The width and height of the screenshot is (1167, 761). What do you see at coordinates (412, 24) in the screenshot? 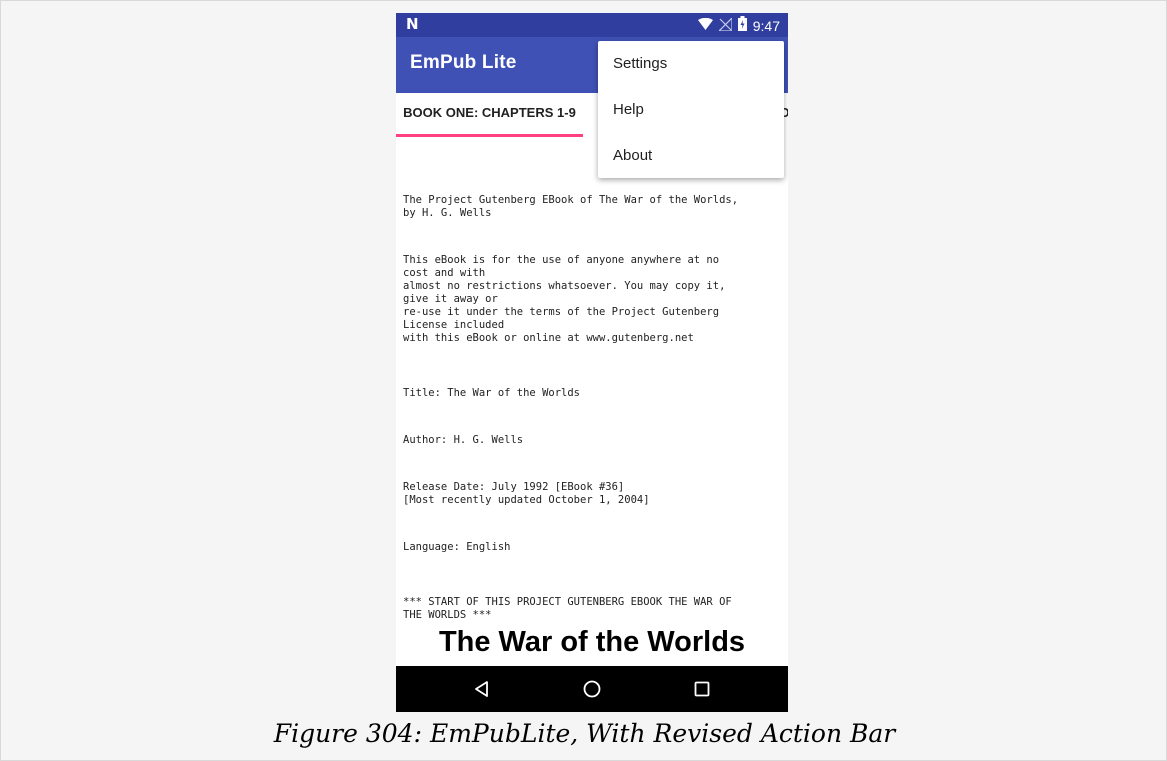
I see `notification-icon: N` at bounding box center [412, 24].